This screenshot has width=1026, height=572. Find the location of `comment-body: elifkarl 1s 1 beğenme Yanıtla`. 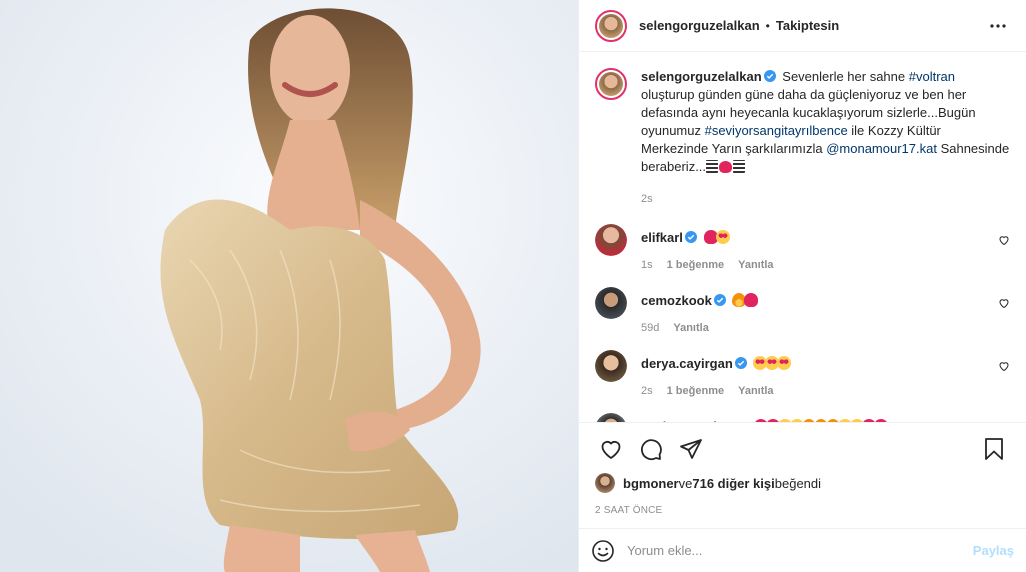

comment-body: elifkarl 1s 1 beğenme Yanıtla is located at coordinates (825, 247).